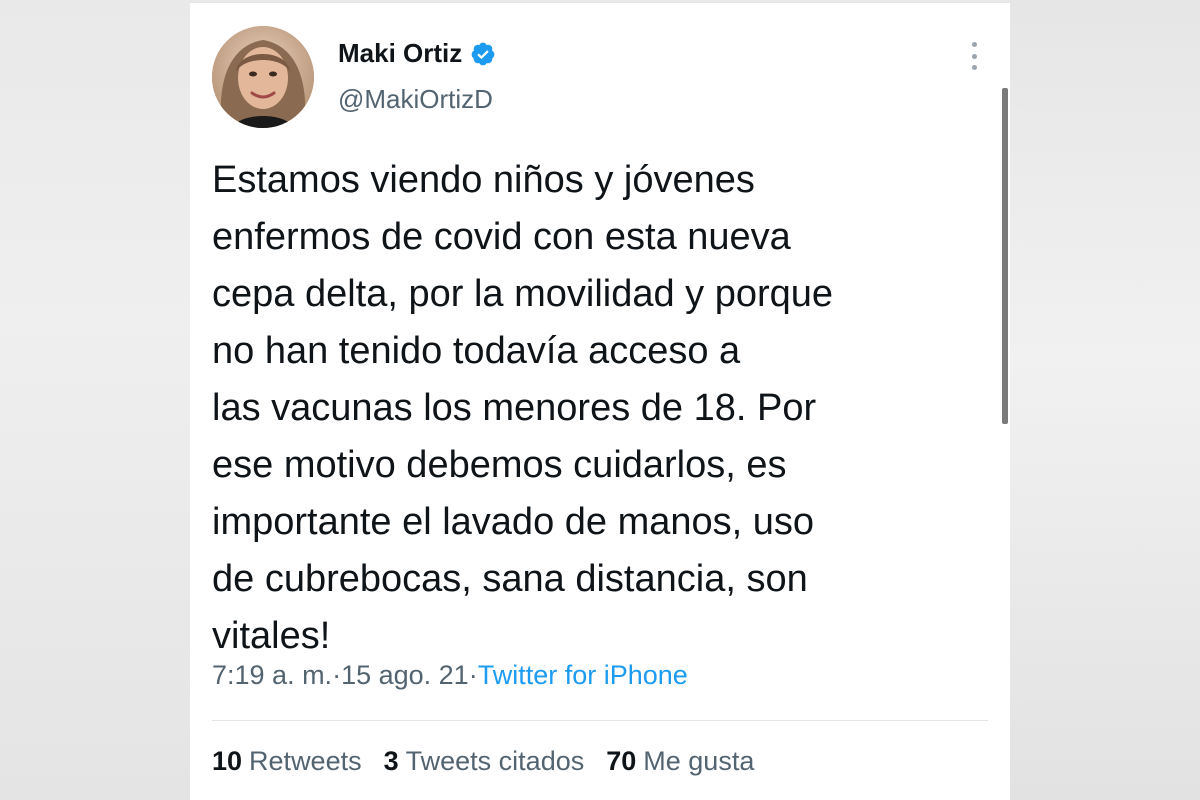  I want to click on likes-stat: 70 Me gusta, so click(680, 761).